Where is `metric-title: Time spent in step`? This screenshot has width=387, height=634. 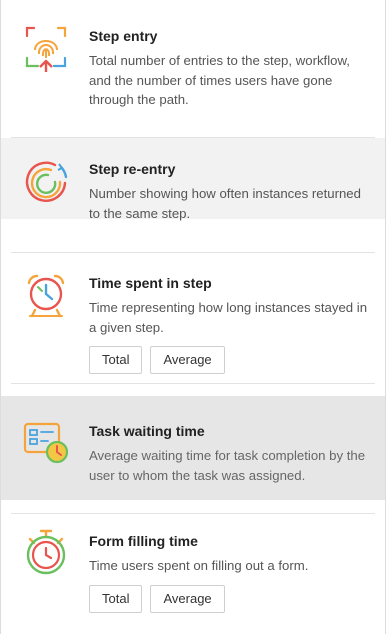 metric-title: Time spent in step is located at coordinates (150, 283).